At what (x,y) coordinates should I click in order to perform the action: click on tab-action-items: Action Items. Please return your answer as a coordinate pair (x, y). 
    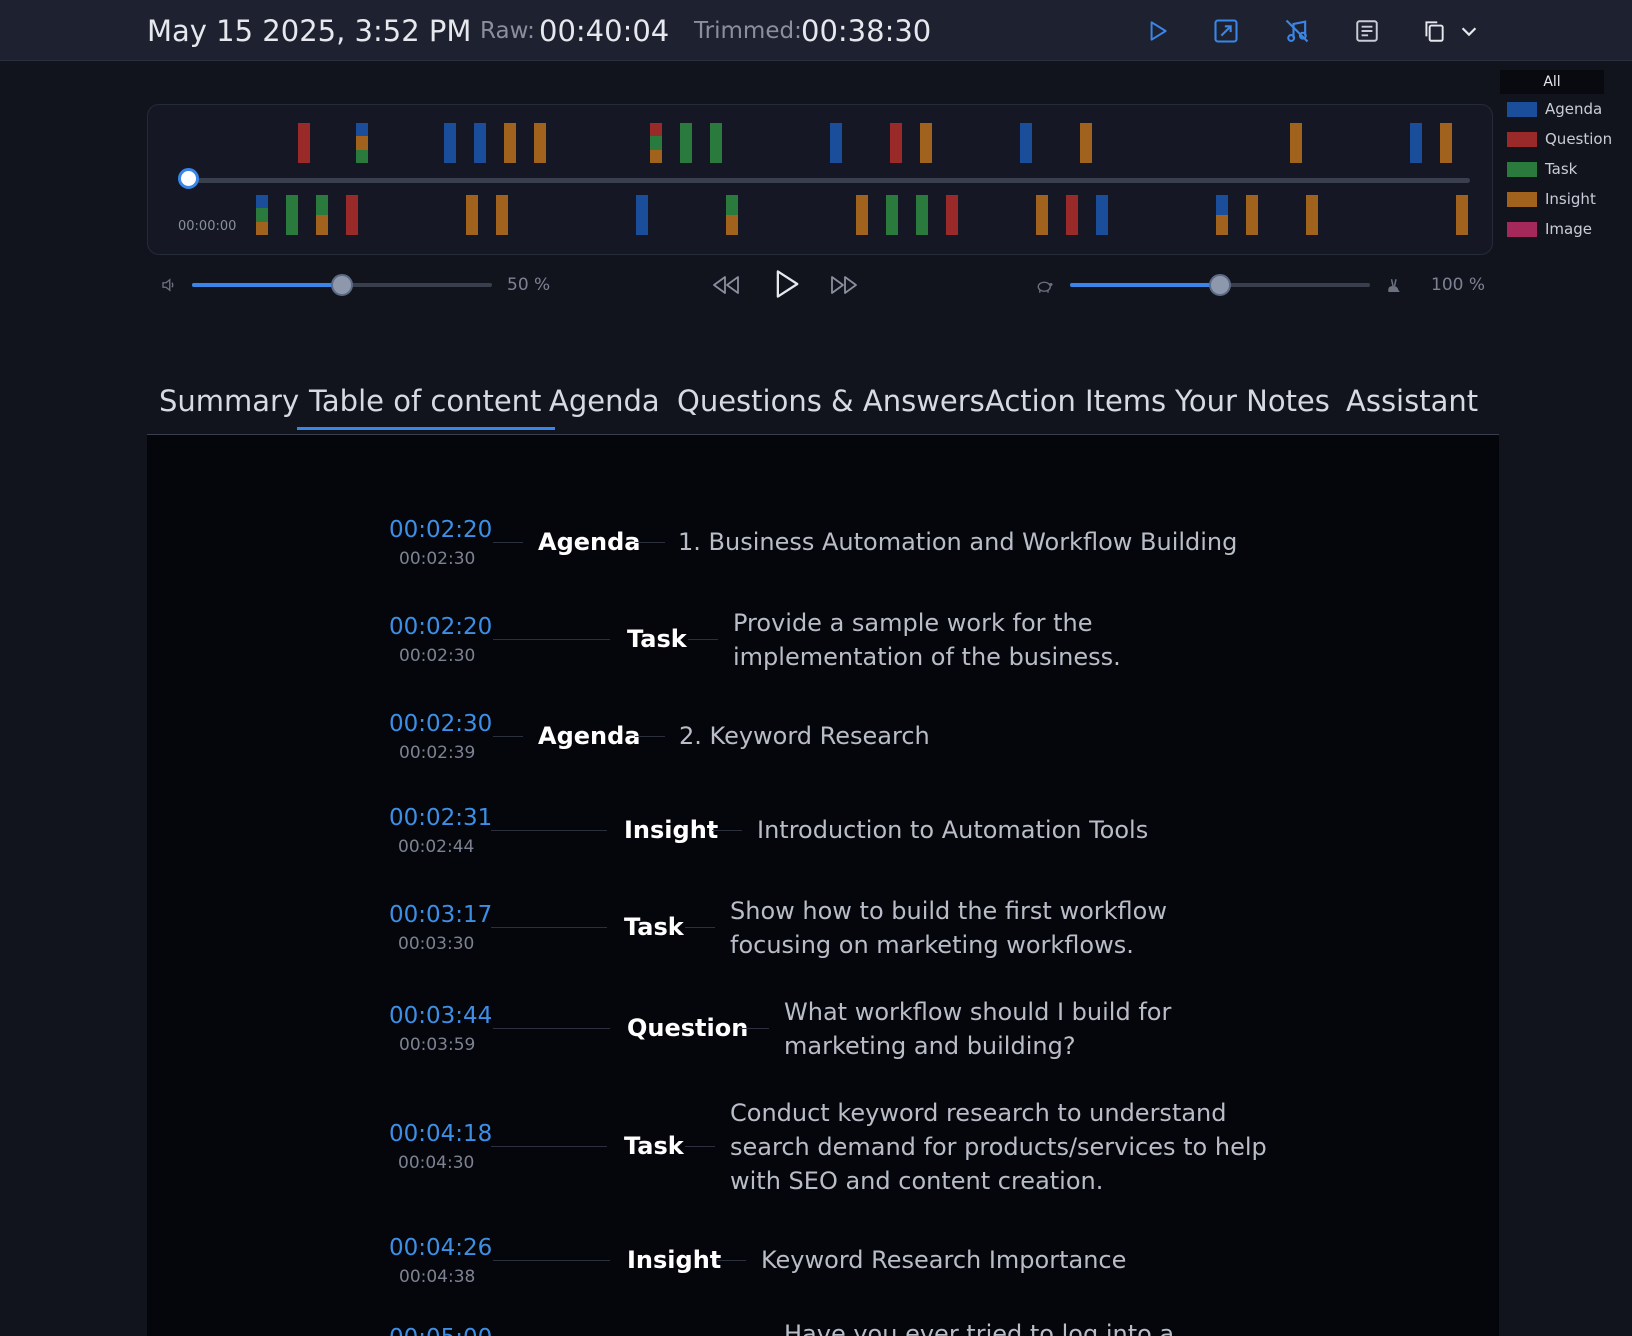
    Looking at the image, I should click on (1075, 401).